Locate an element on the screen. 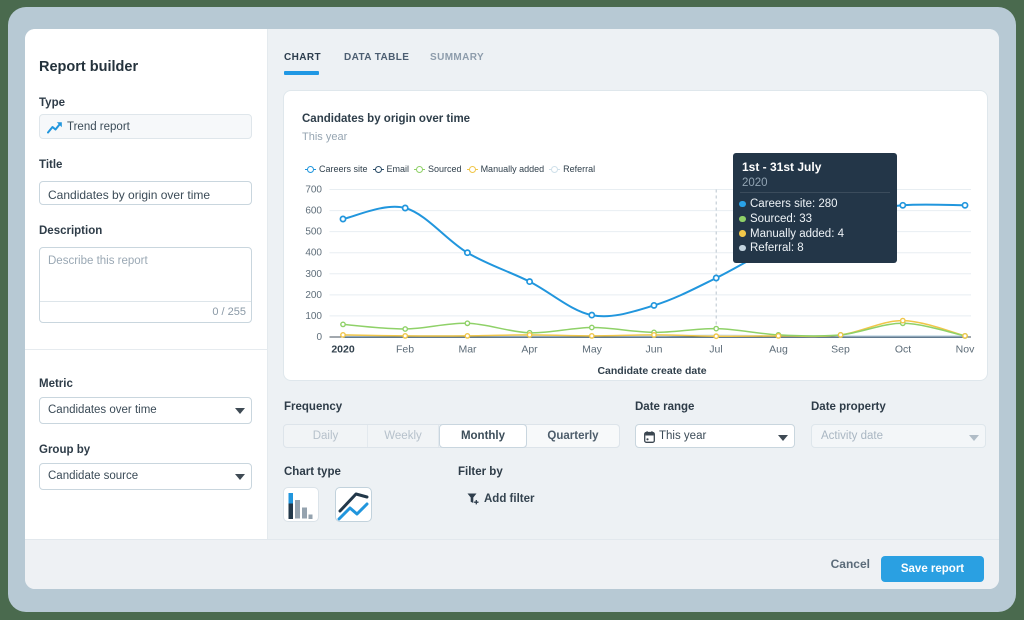 This screenshot has height=620, width=1024. svg-text: Nov is located at coordinates (965, 350).